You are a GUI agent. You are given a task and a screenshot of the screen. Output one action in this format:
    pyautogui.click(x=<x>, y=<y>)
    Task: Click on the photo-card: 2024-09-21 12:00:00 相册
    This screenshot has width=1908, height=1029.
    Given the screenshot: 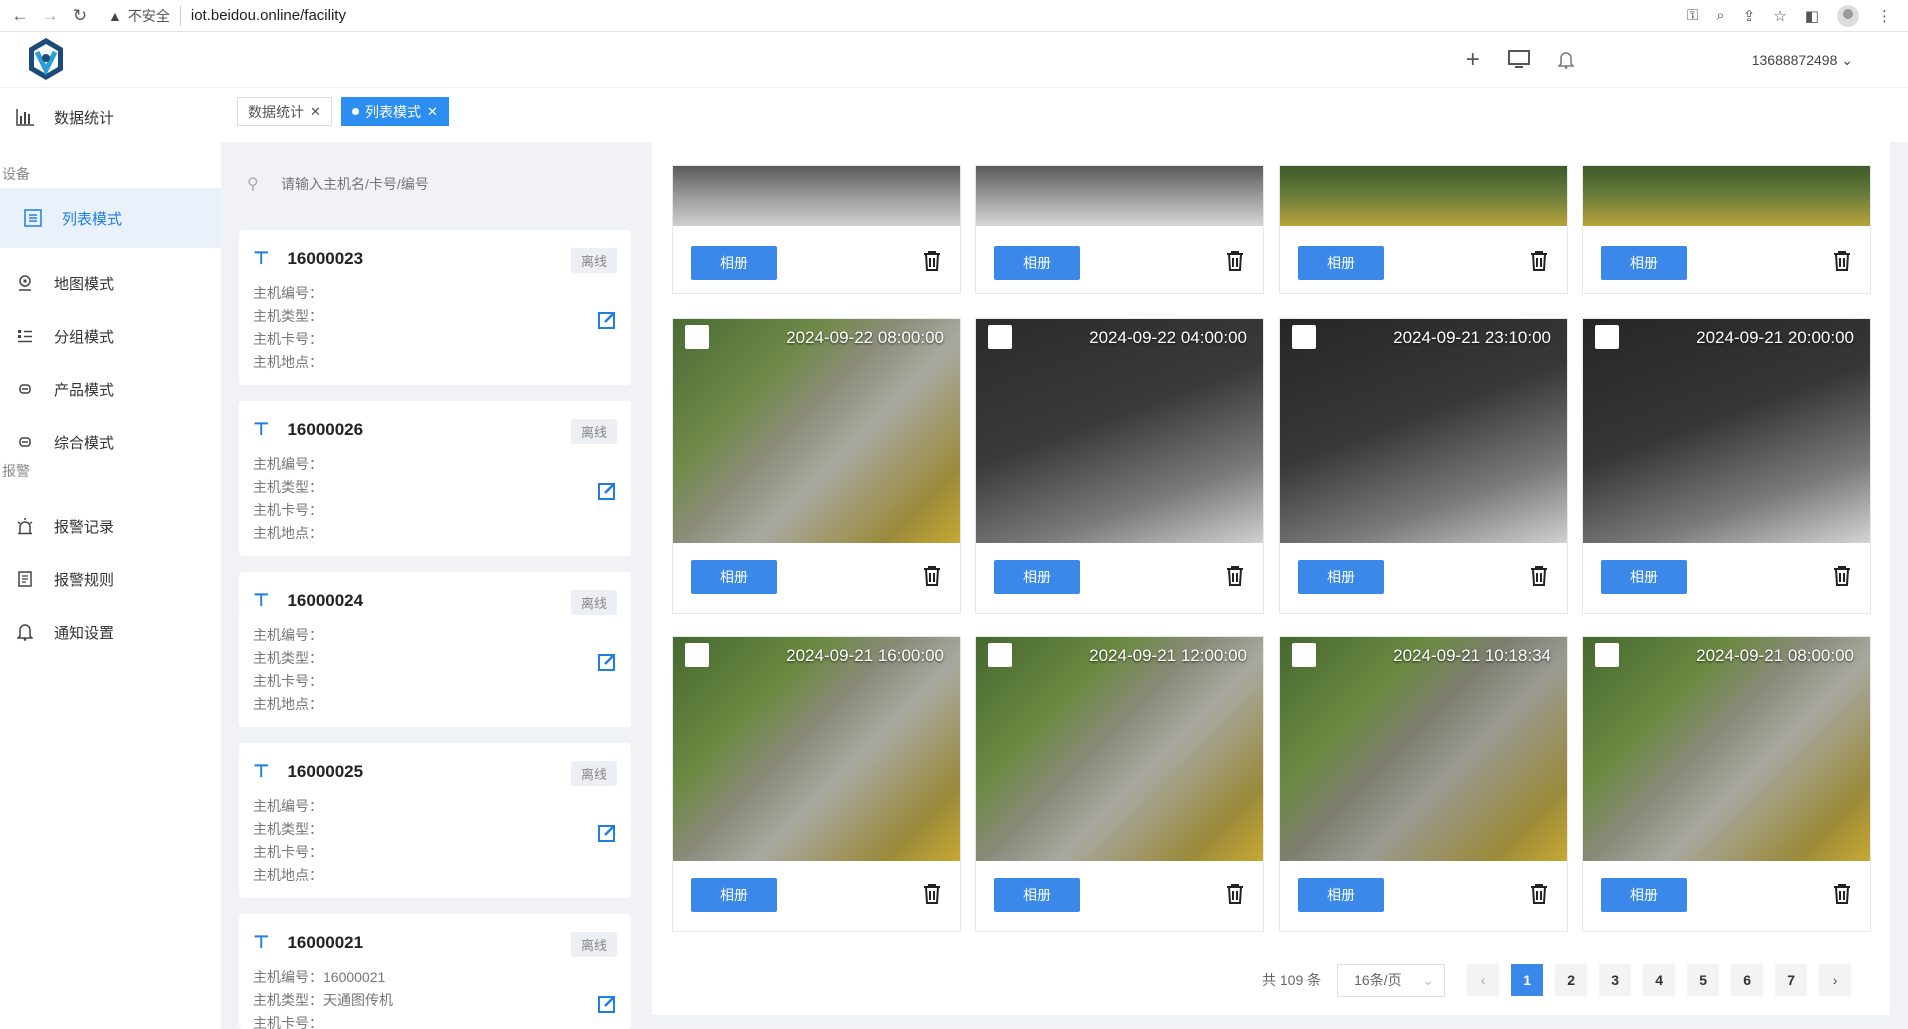 What is the action you would take?
    pyautogui.click(x=1119, y=784)
    